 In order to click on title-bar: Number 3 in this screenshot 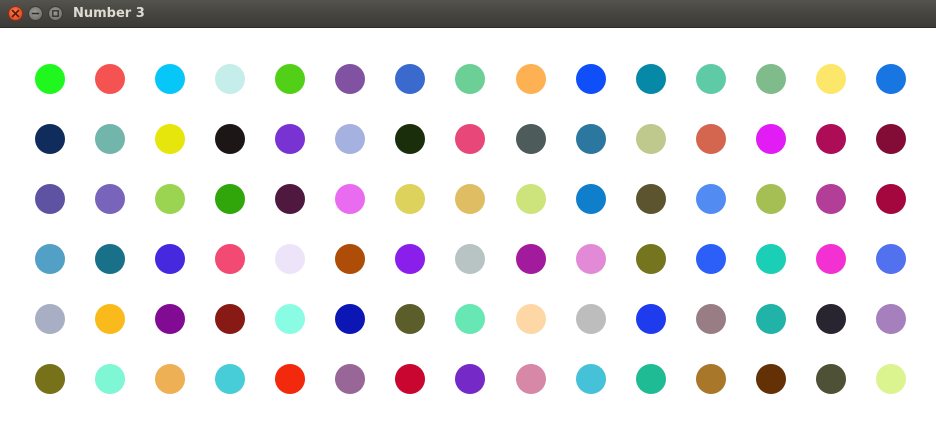, I will do `click(468, 14)`.